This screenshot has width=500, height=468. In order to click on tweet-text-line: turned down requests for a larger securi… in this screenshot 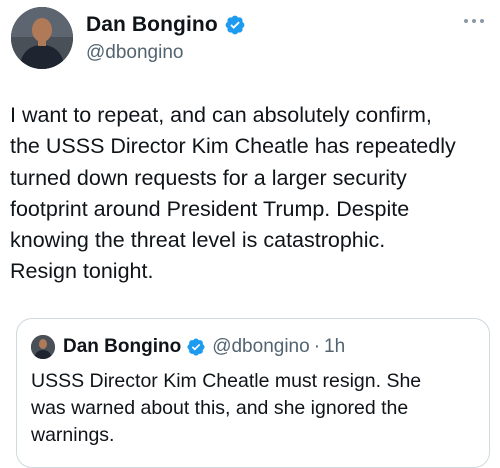, I will do `click(208, 177)`.